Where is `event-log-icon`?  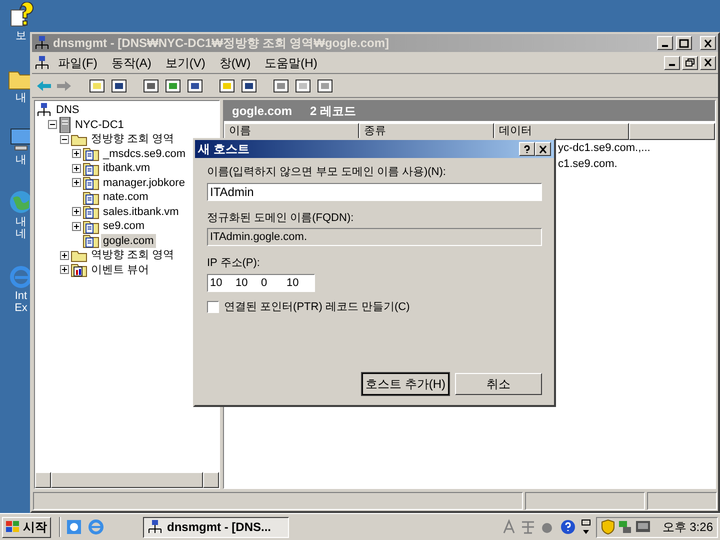 event-log-icon is located at coordinates (79, 270).